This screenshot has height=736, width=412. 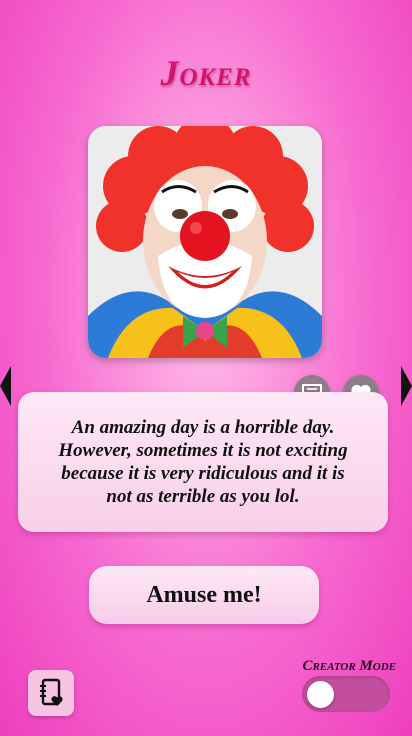 What do you see at coordinates (346, 694) in the screenshot?
I see `creator-mode-toggle` at bounding box center [346, 694].